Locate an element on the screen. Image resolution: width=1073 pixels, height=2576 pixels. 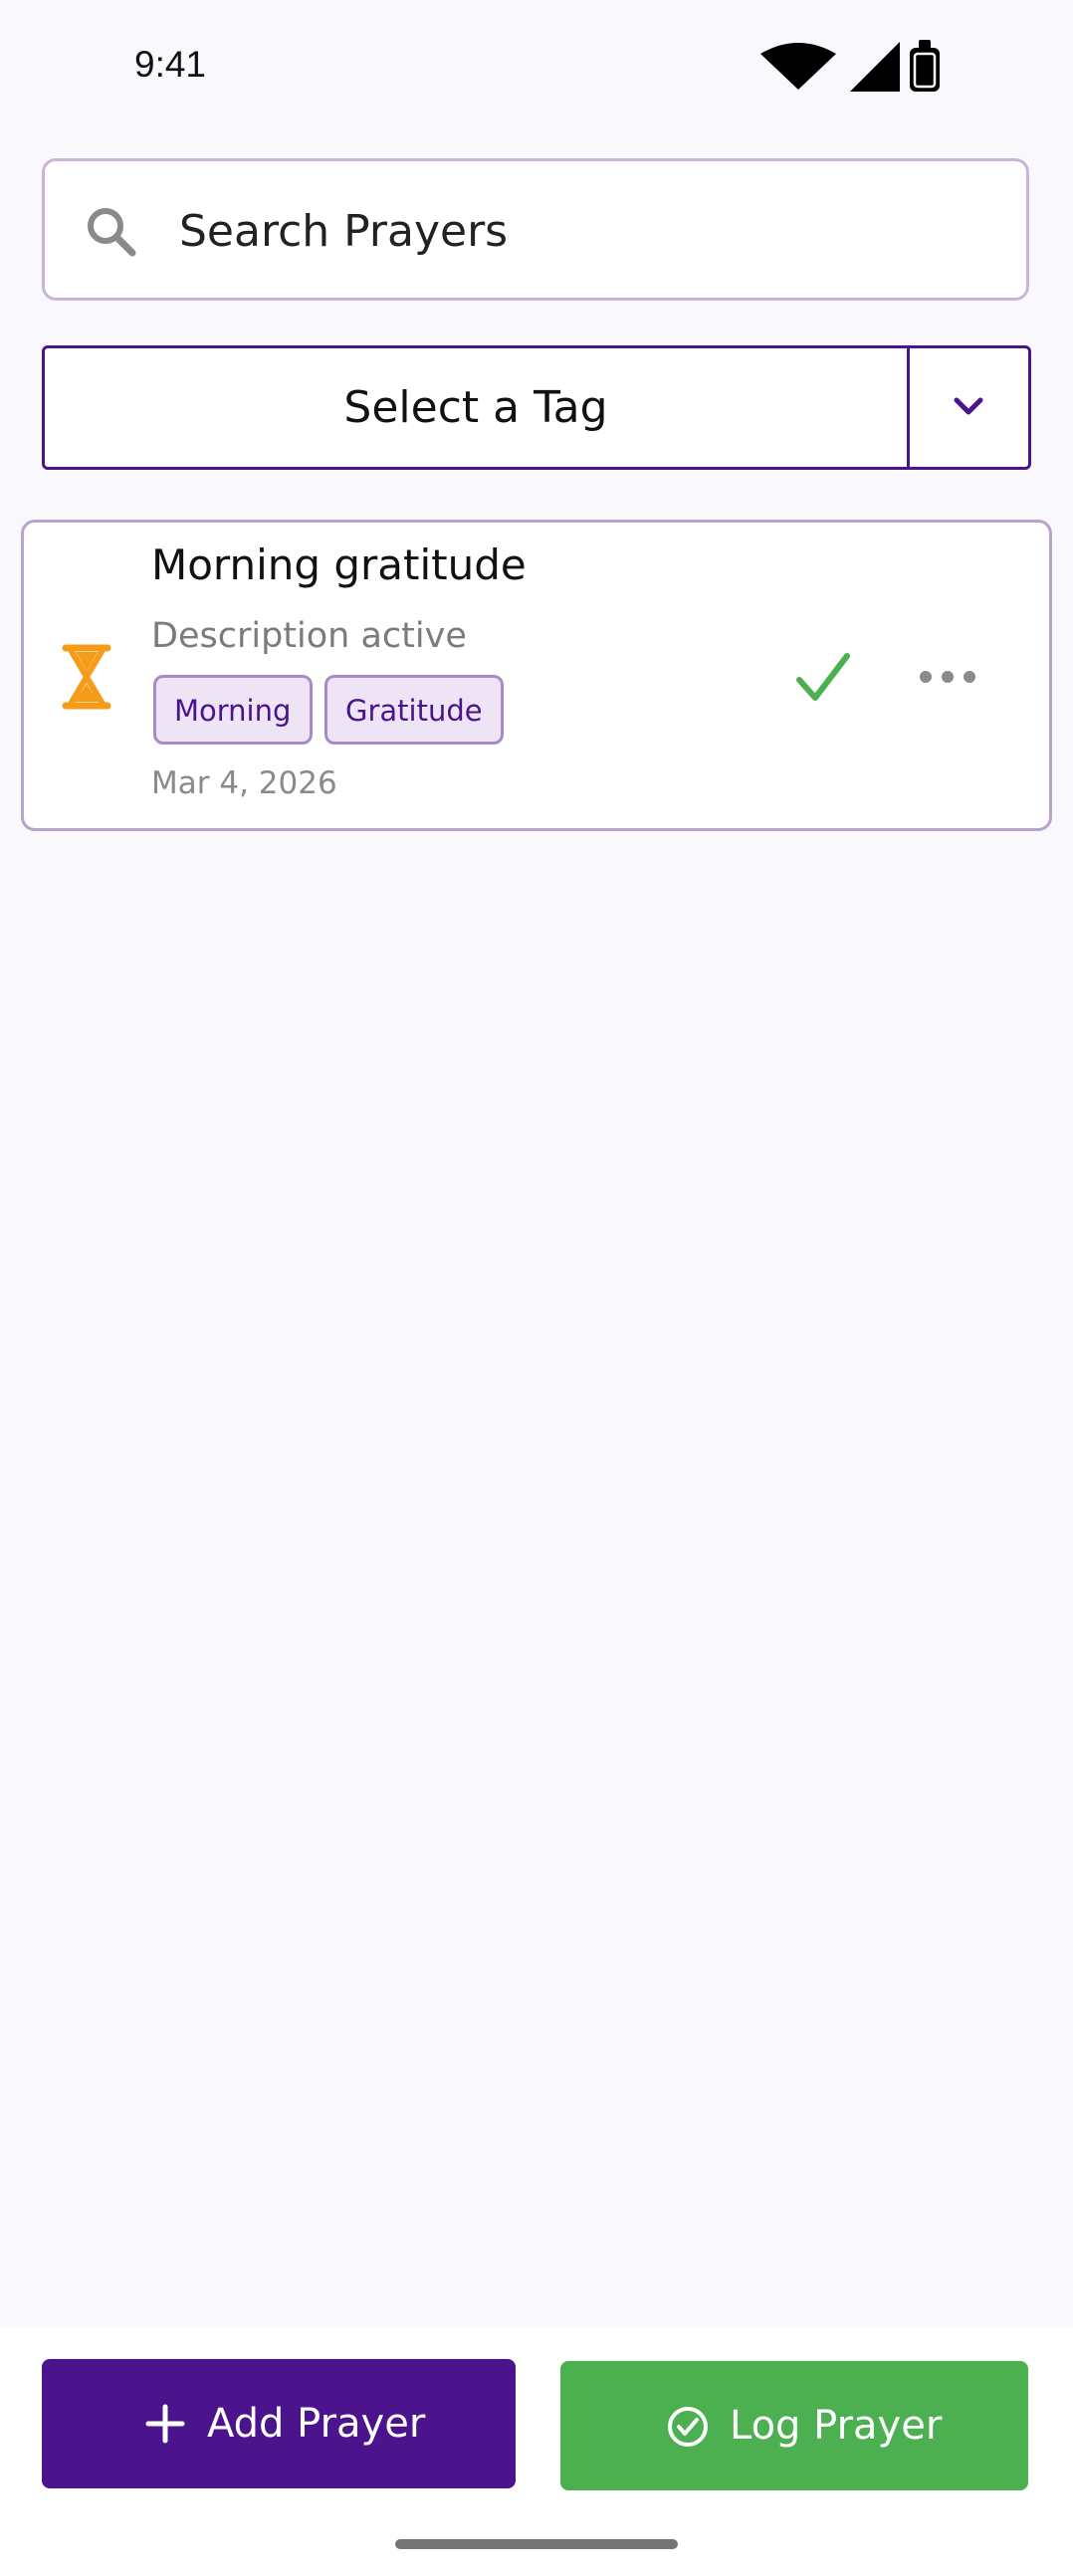
prayer-date: Mar 4, 2026 is located at coordinates (244, 783).